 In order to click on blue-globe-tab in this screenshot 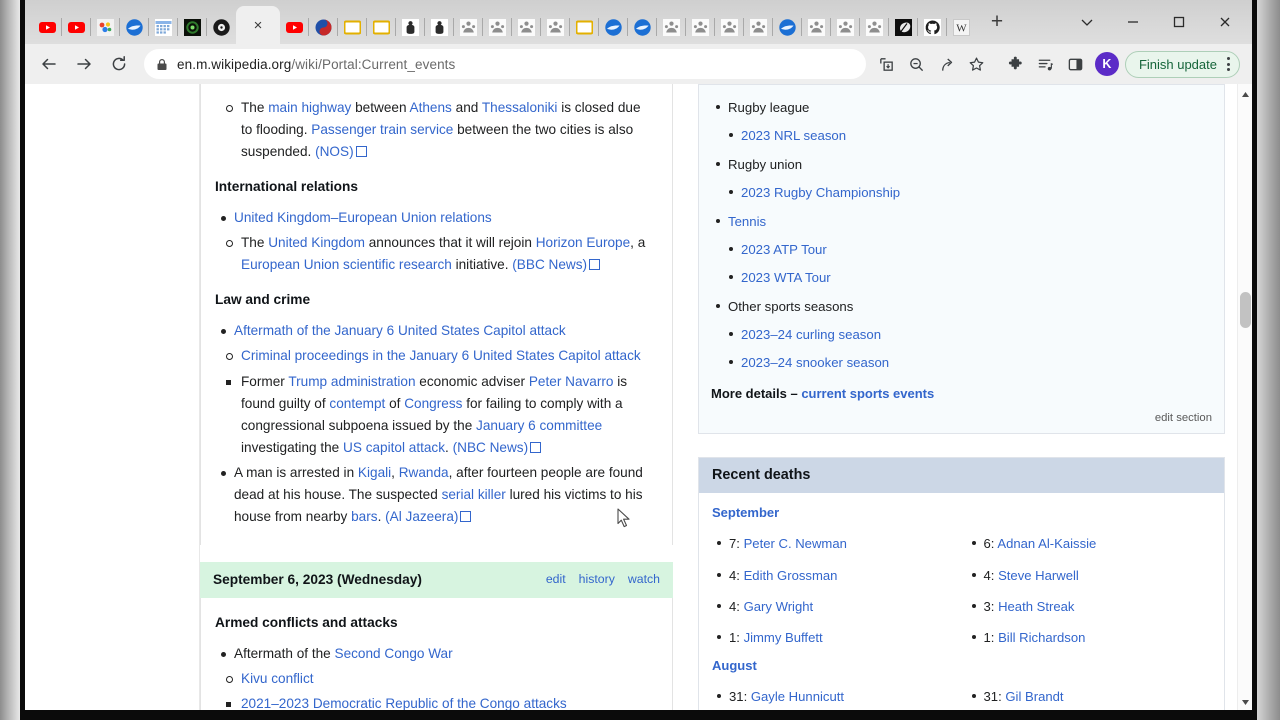, I will do `click(134, 27)`.